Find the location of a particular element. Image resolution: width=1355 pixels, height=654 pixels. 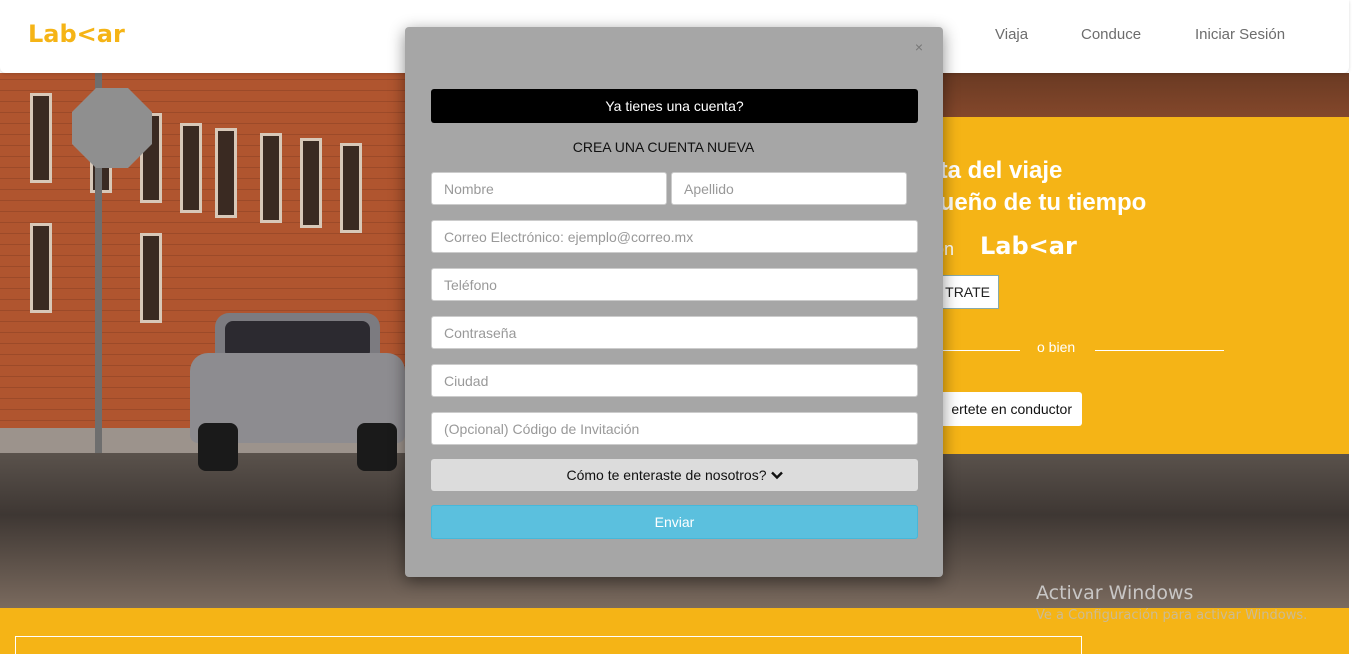

city-input is located at coordinates (674, 380).